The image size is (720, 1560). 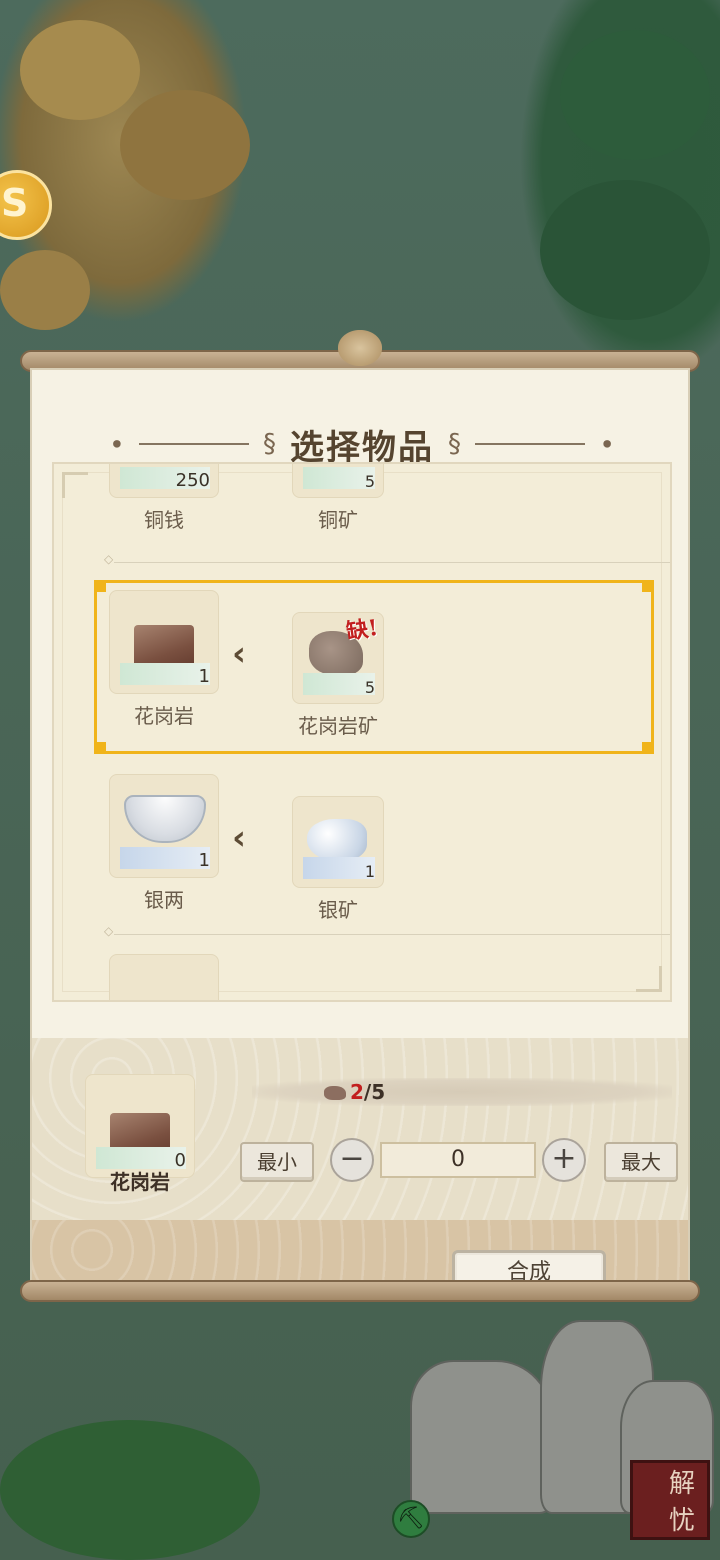 What do you see at coordinates (374, 1092) in the screenshot?
I see `requirement-total: /5` at bounding box center [374, 1092].